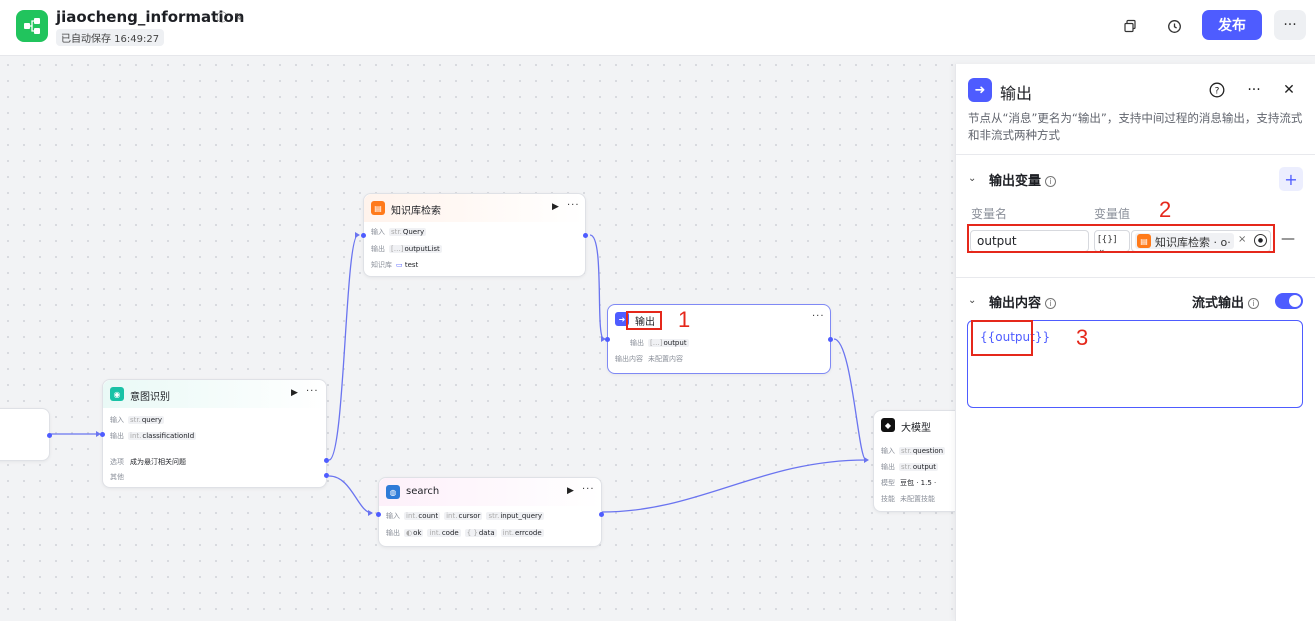 The width and height of the screenshot is (1315, 621). Describe the element at coordinates (1174, 26) in the screenshot. I see `history-icon` at that location.